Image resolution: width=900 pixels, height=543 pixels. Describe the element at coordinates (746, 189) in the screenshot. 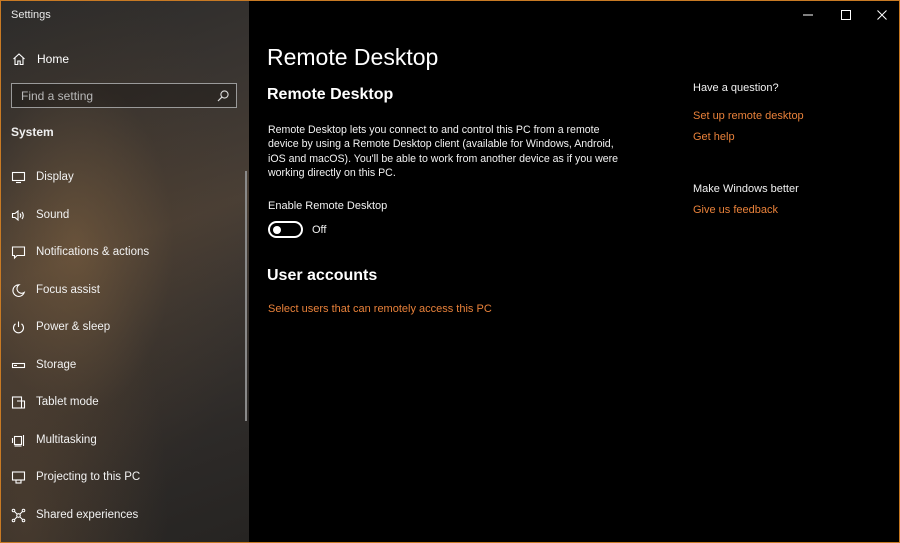

I see `make-windows-better-heading: Make Windows better` at that location.